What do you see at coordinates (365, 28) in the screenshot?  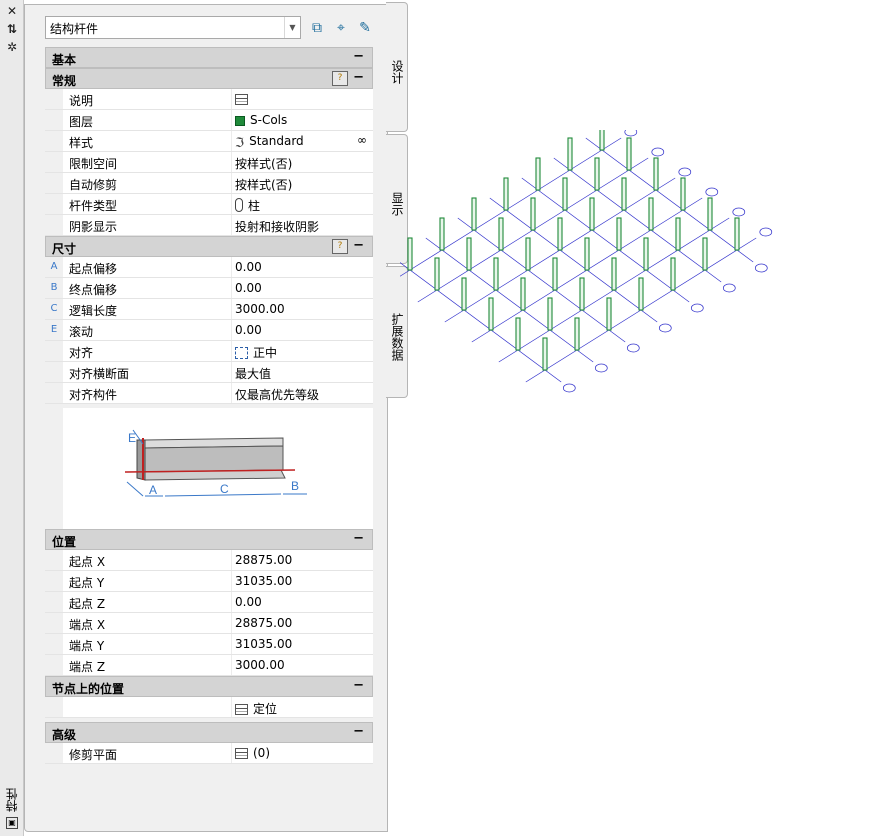 I see `toggle-pickadd-icon: ✎` at bounding box center [365, 28].